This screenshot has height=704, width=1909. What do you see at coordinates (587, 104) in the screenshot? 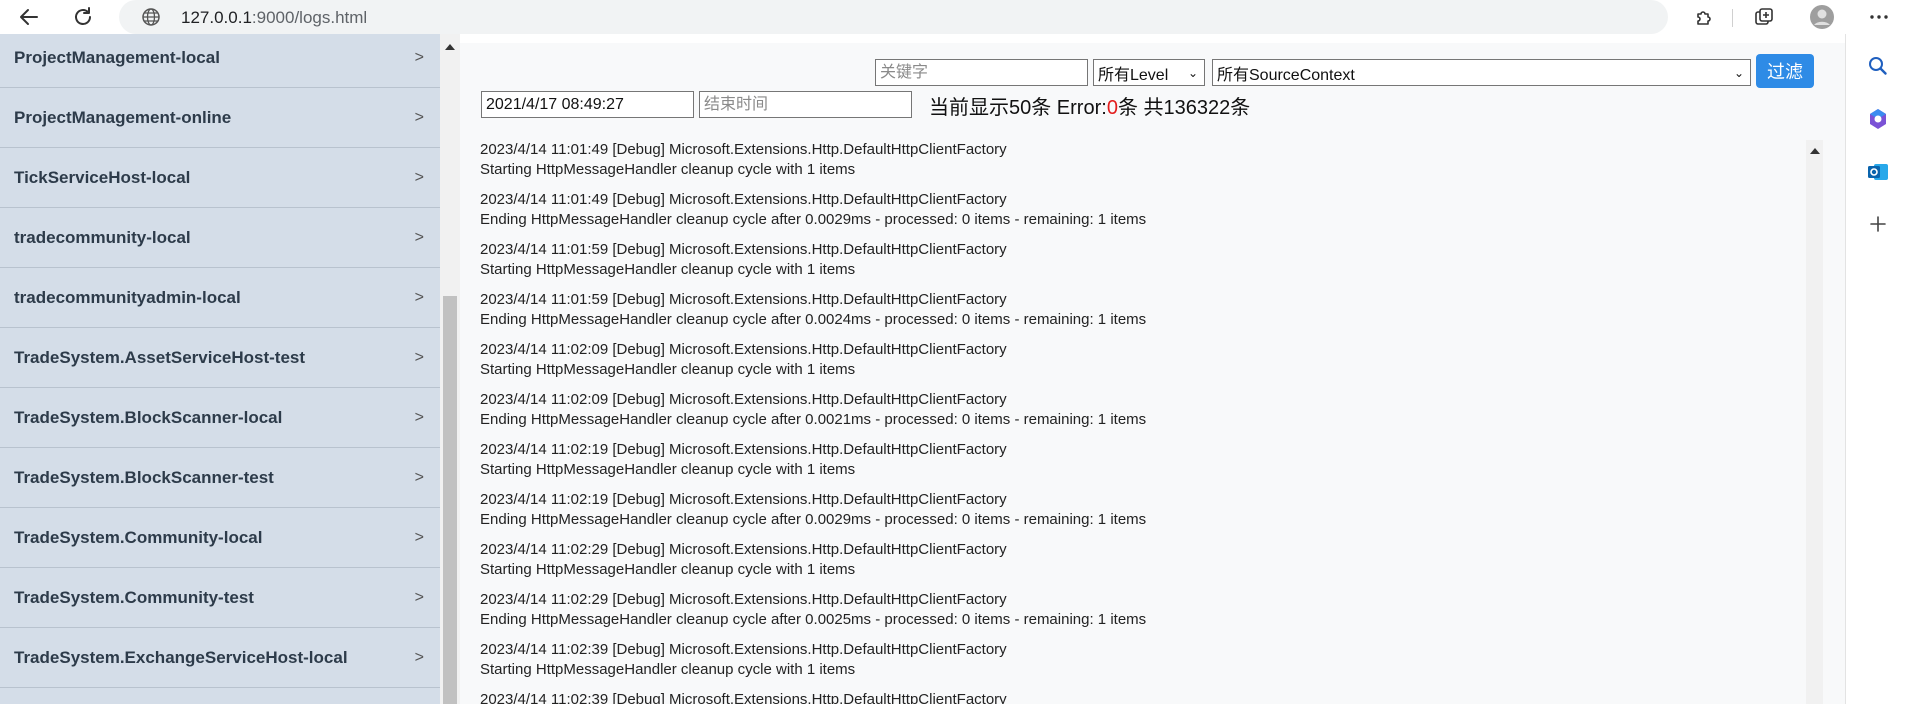
I see `start-time-input` at bounding box center [587, 104].